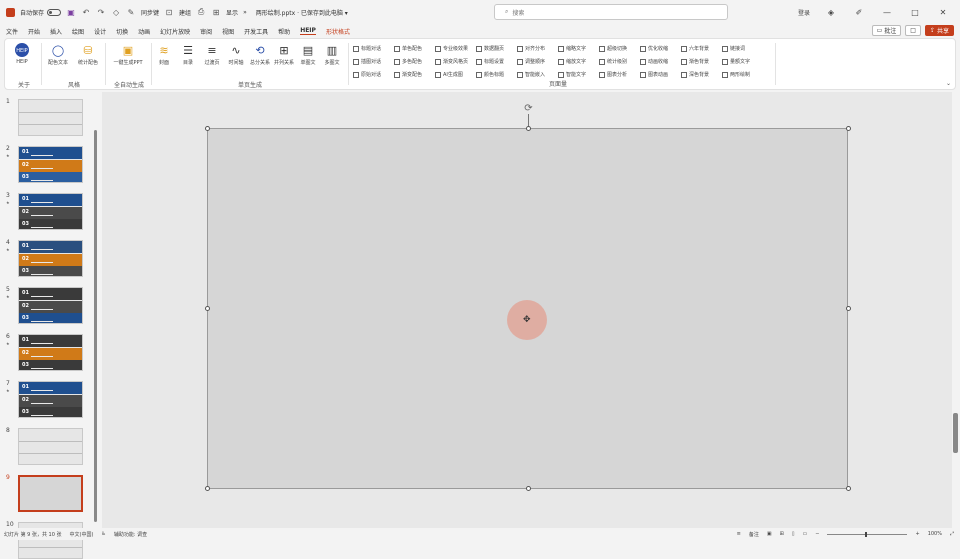 Image resolution: width=960 pixels, height=559 pixels. Describe the element at coordinates (528, 488) in the screenshot. I see `resize-handle-bottom` at that location.